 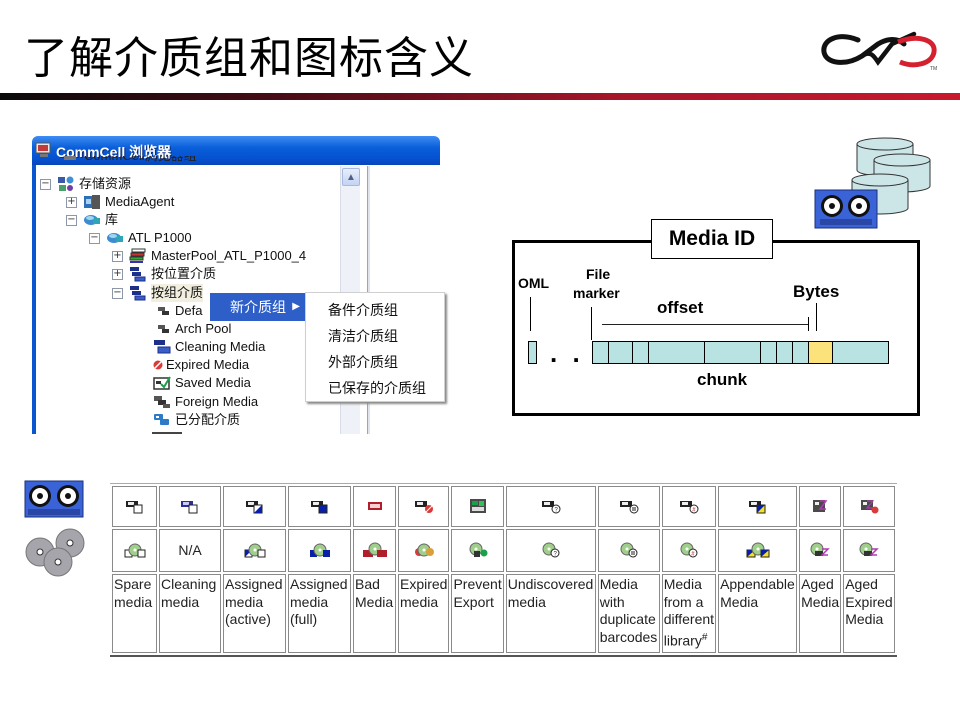 I want to click on label-line: (full), so click(x=304, y=619).